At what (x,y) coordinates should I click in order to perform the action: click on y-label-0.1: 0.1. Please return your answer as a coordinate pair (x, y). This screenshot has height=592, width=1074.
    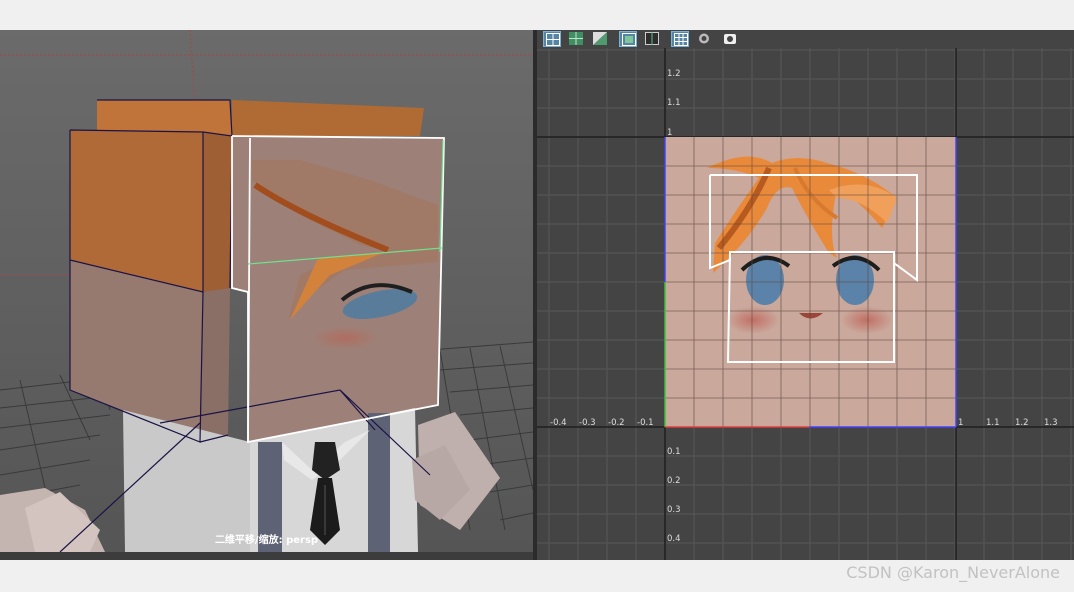
    Looking at the image, I should click on (674, 452).